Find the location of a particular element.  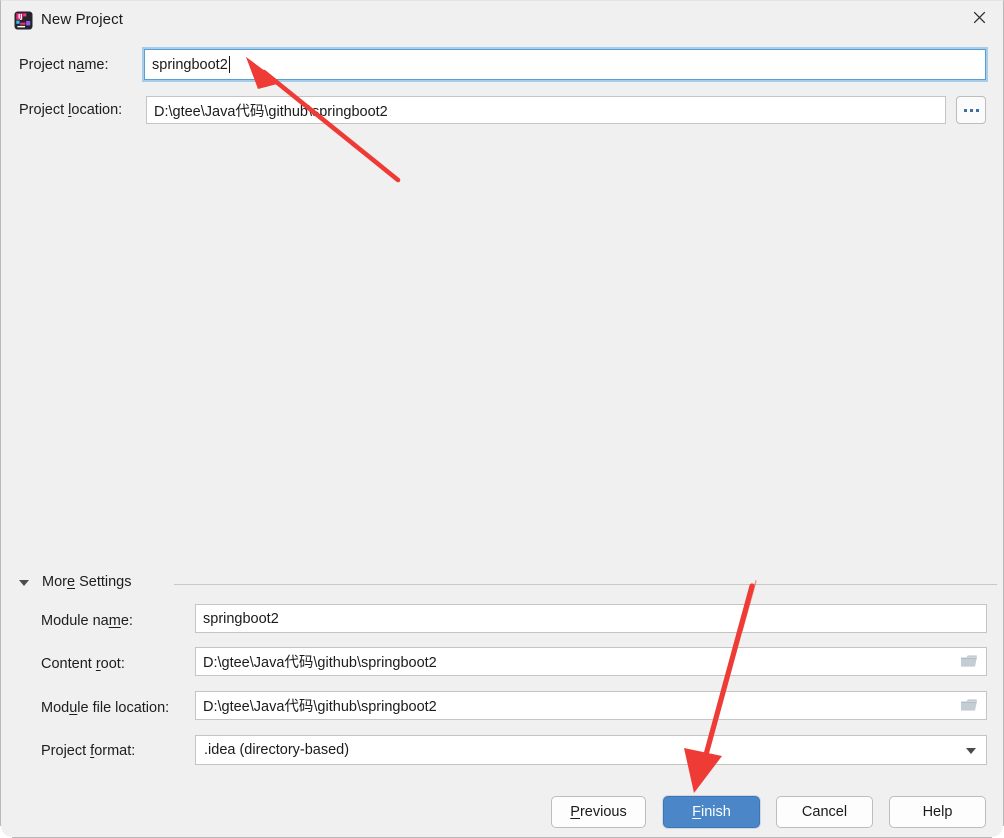

content-root-label: Content root: is located at coordinates (83, 664).